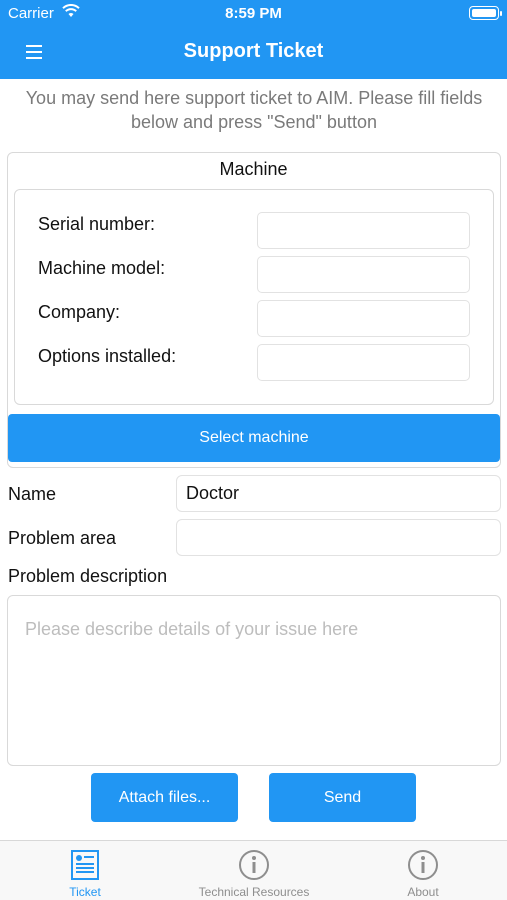 The image size is (507, 900). Describe the element at coordinates (253, 169) in the screenshot. I see `machine-section-title: Machine` at that location.